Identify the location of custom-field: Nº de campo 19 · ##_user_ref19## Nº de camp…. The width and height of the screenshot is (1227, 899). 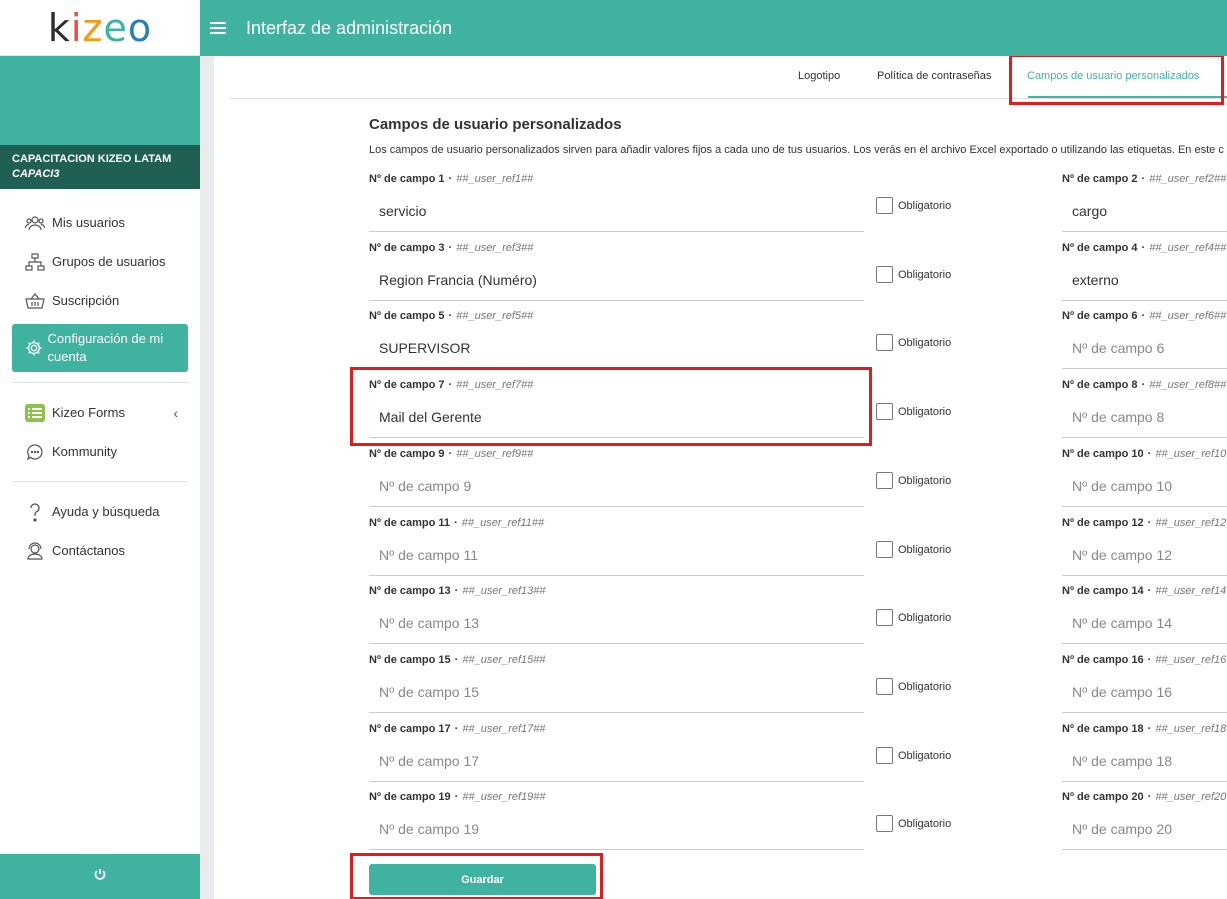
(616, 821).